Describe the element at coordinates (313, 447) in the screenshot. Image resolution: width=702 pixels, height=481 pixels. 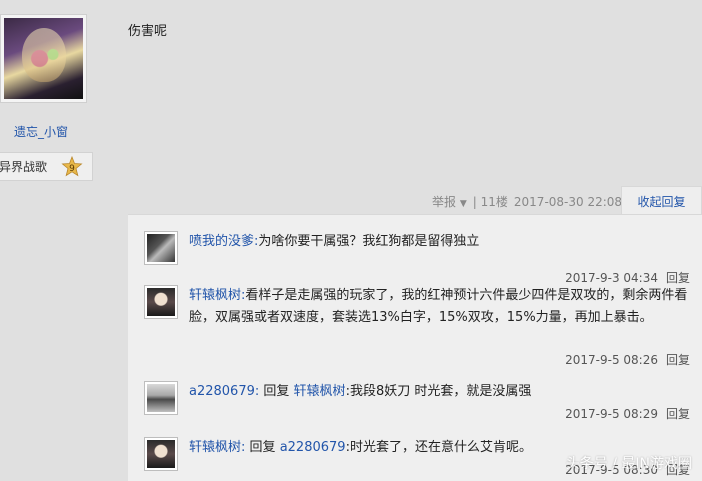
I see `reply-target-link: a2280679` at that location.